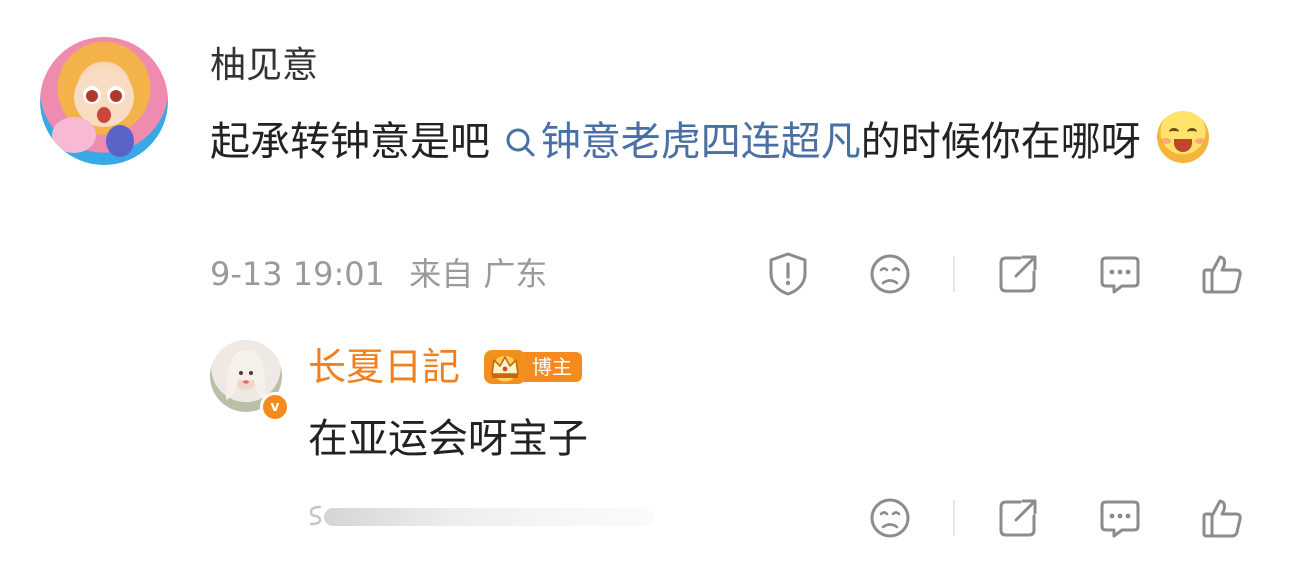 This screenshot has width=1290, height=566. I want to click on comment-text-after: 的时候你在哪呀, so click(1000, 142).